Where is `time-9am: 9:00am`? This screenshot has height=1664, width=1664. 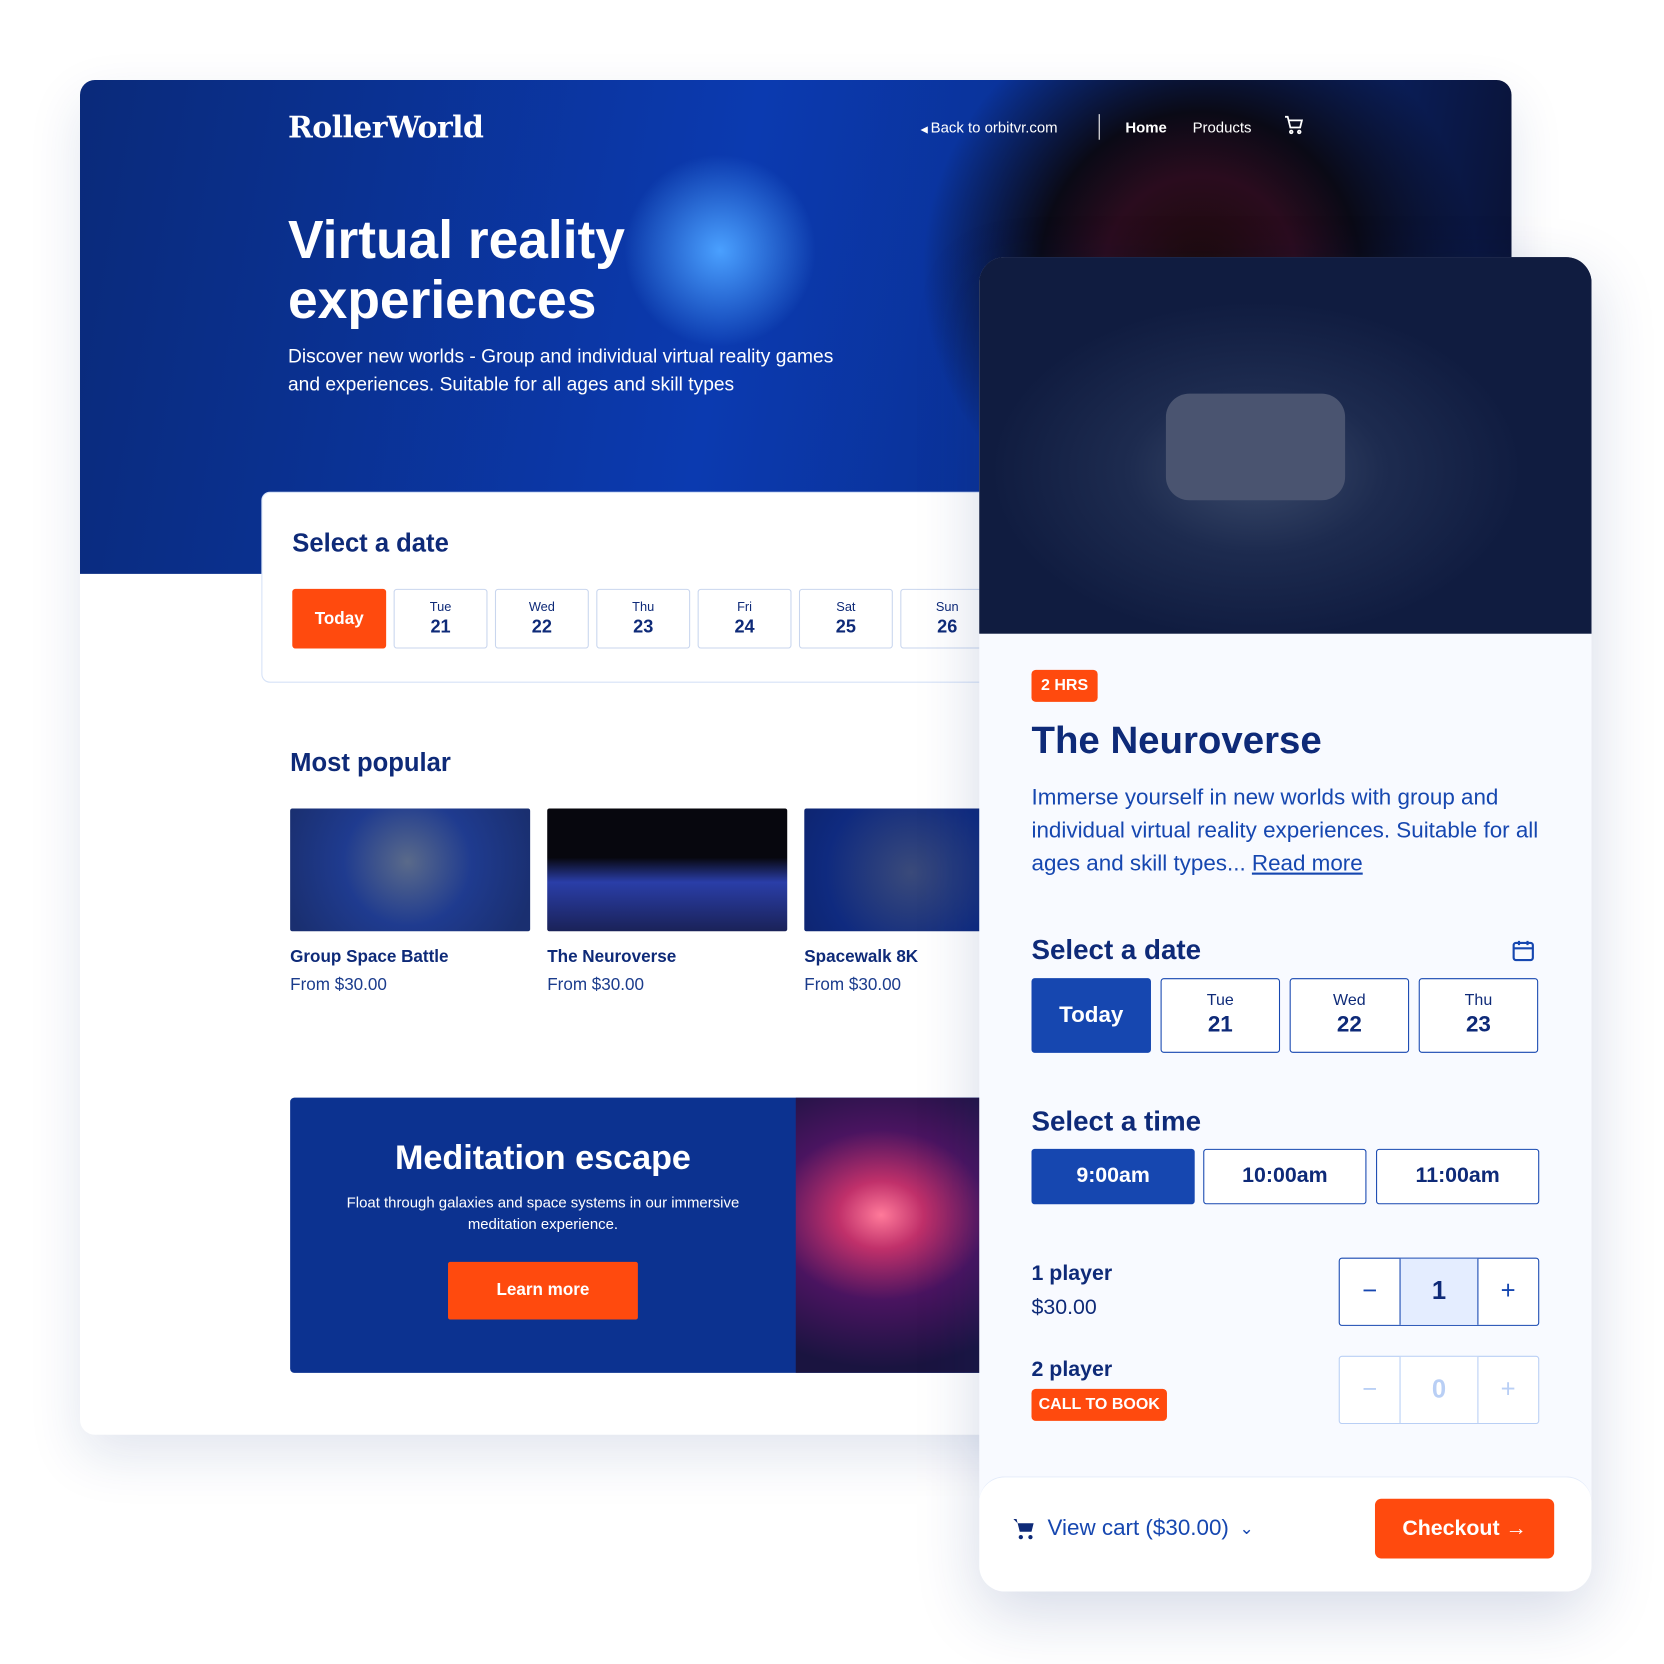
time-9am: 9:00am is located at coordinates (1113, 1176).